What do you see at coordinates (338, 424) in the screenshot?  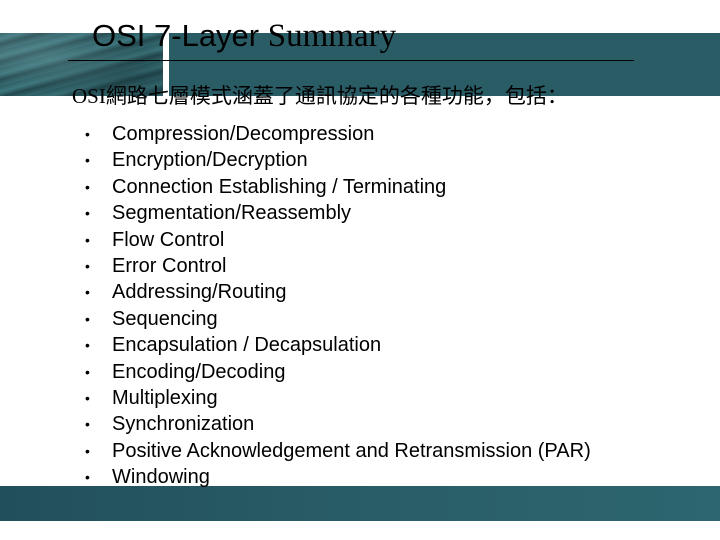 I see `list-item: • Synchronization` at bounding box center [338, 424].